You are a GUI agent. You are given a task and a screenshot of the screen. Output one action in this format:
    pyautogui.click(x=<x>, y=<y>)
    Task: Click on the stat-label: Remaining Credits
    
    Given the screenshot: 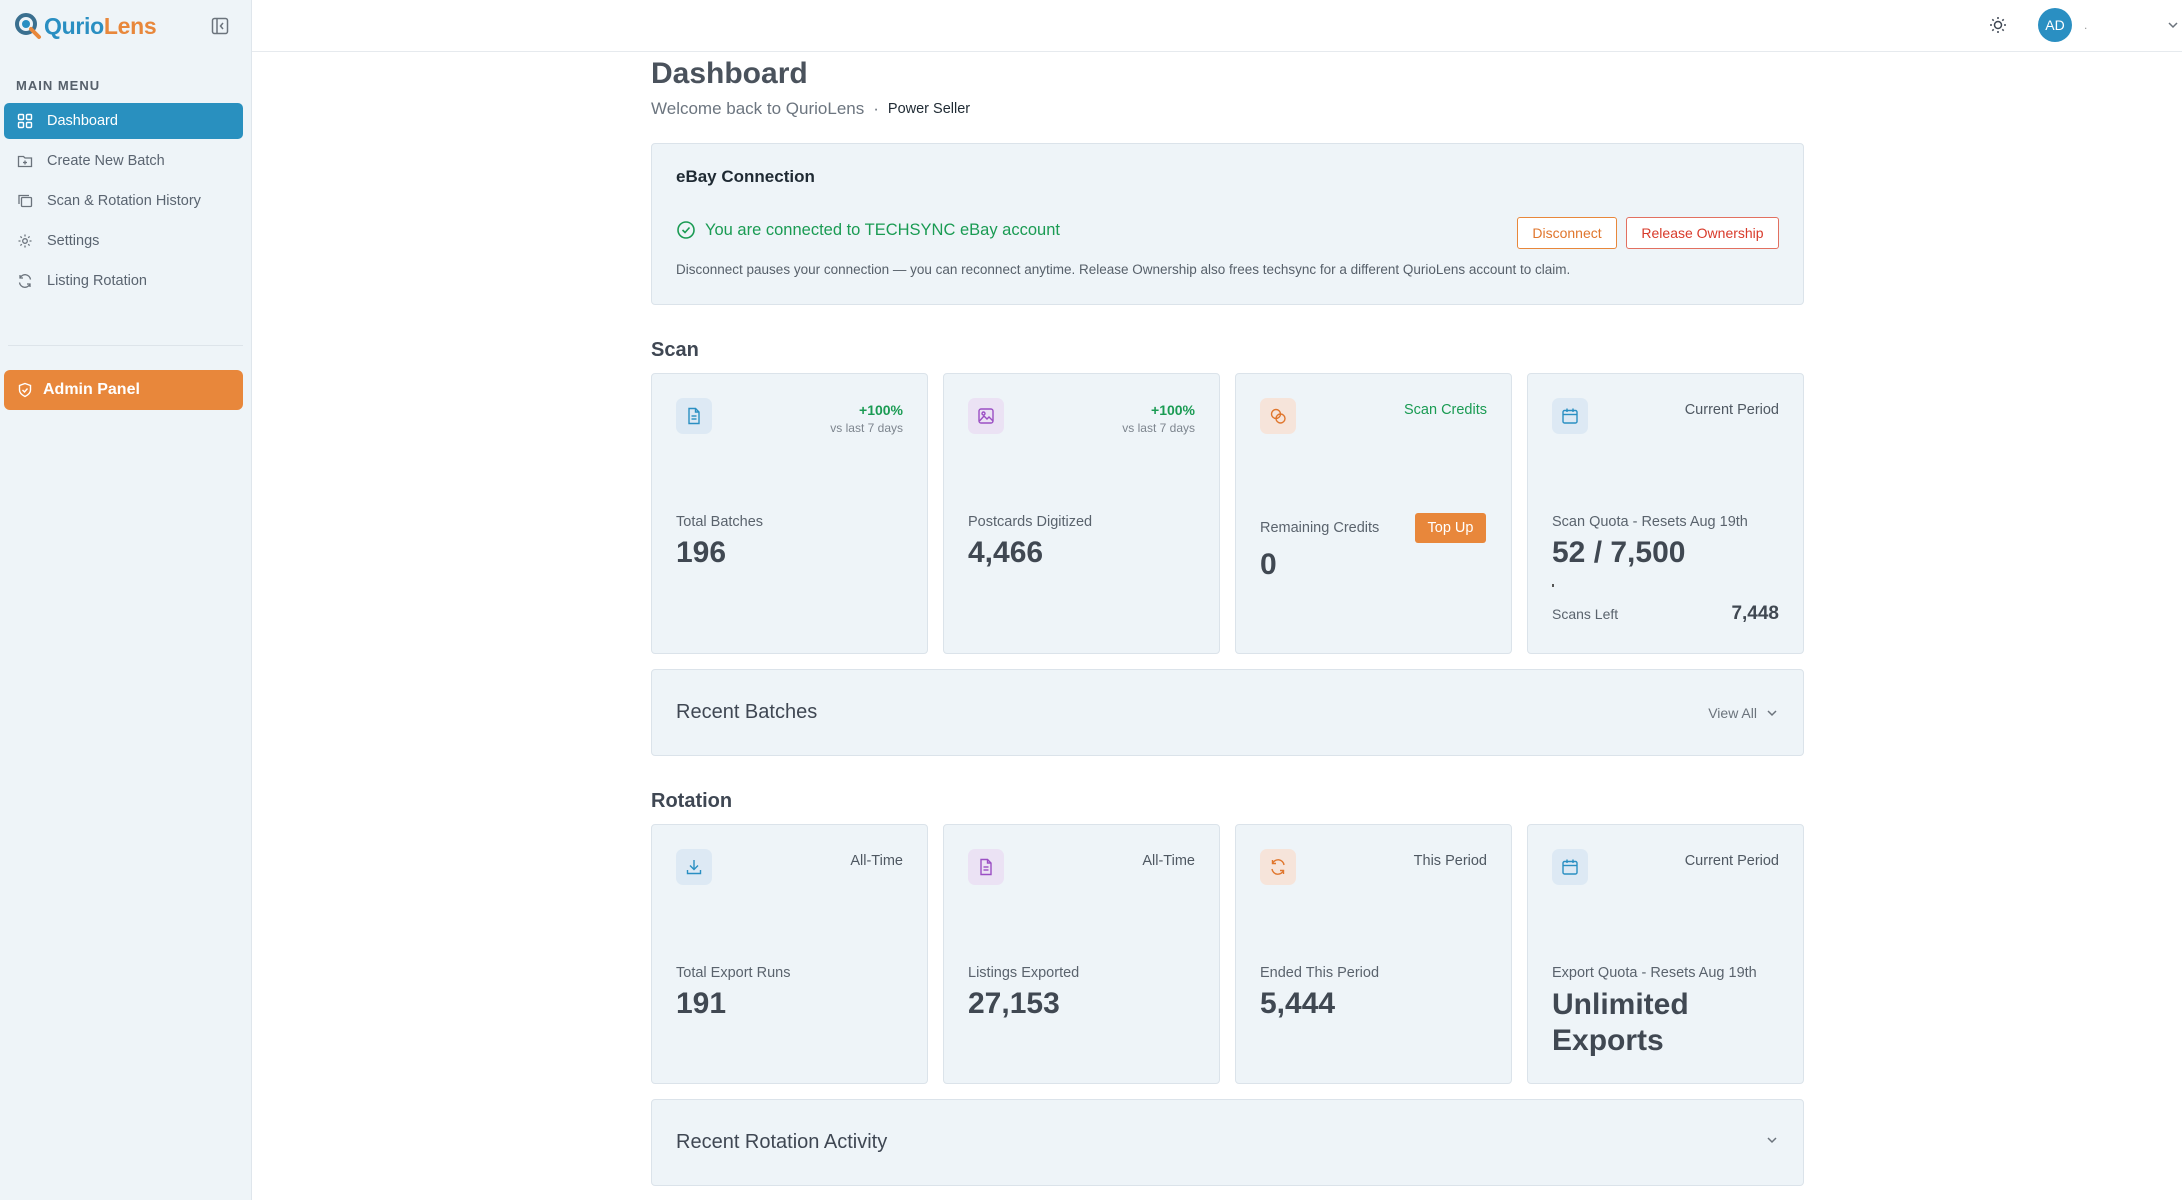 What is the action you would take?
    pyautogui.click(x=1320, y=528)
    